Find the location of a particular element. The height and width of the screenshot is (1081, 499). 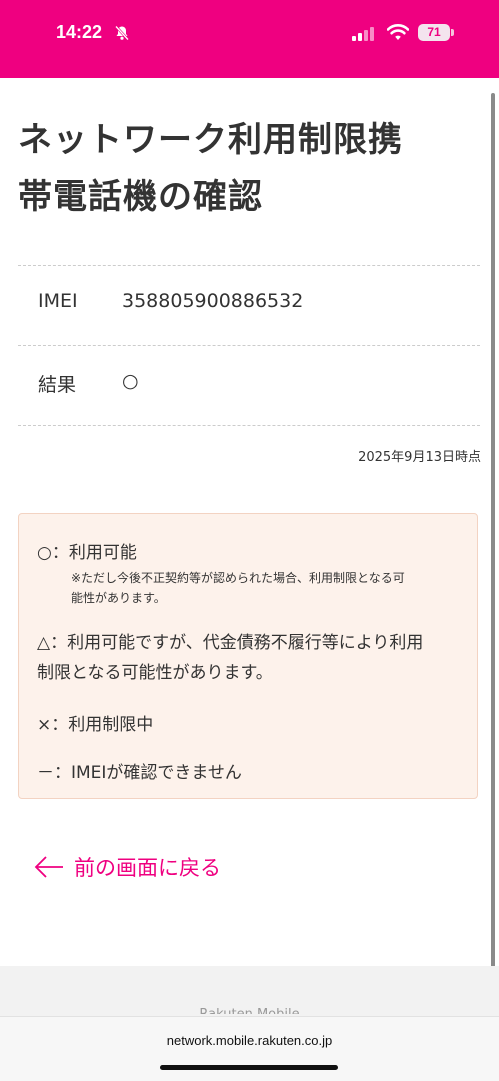

bell-slash-icon is located at coordinates (122, 33).